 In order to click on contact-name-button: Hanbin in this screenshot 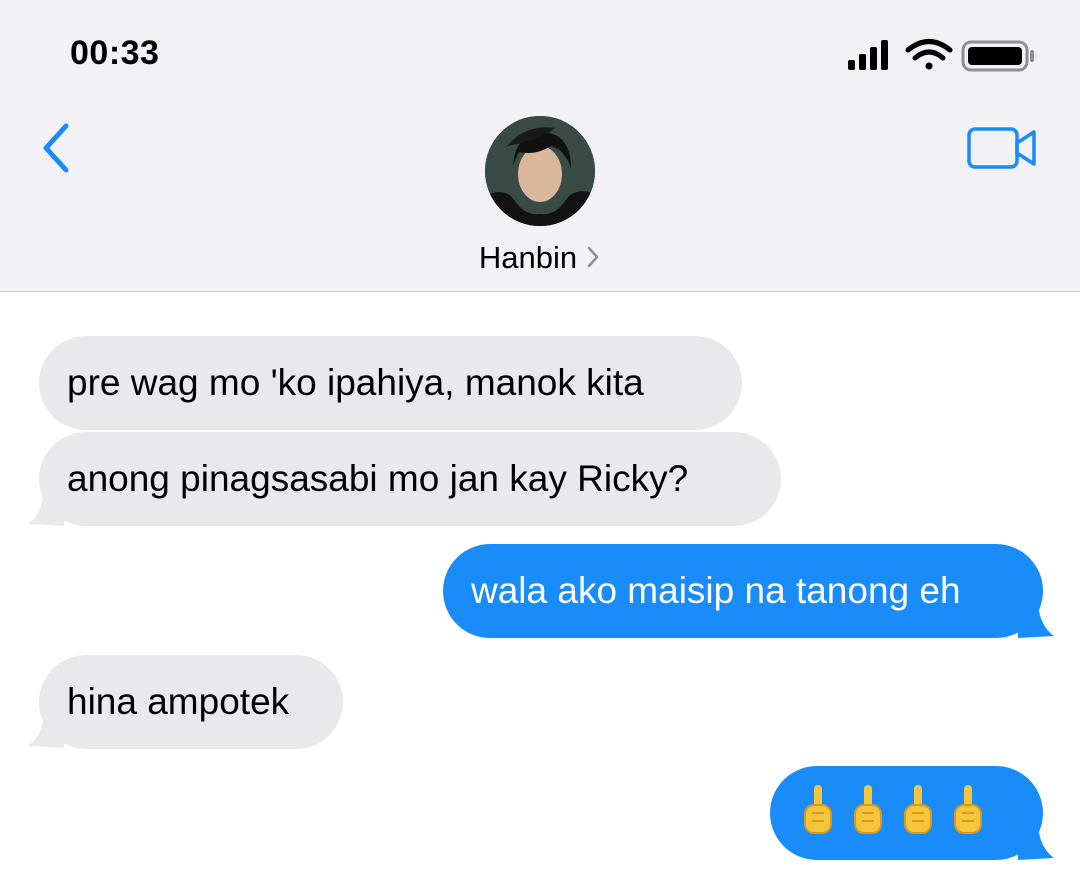, I will do `click(540, 258)`.